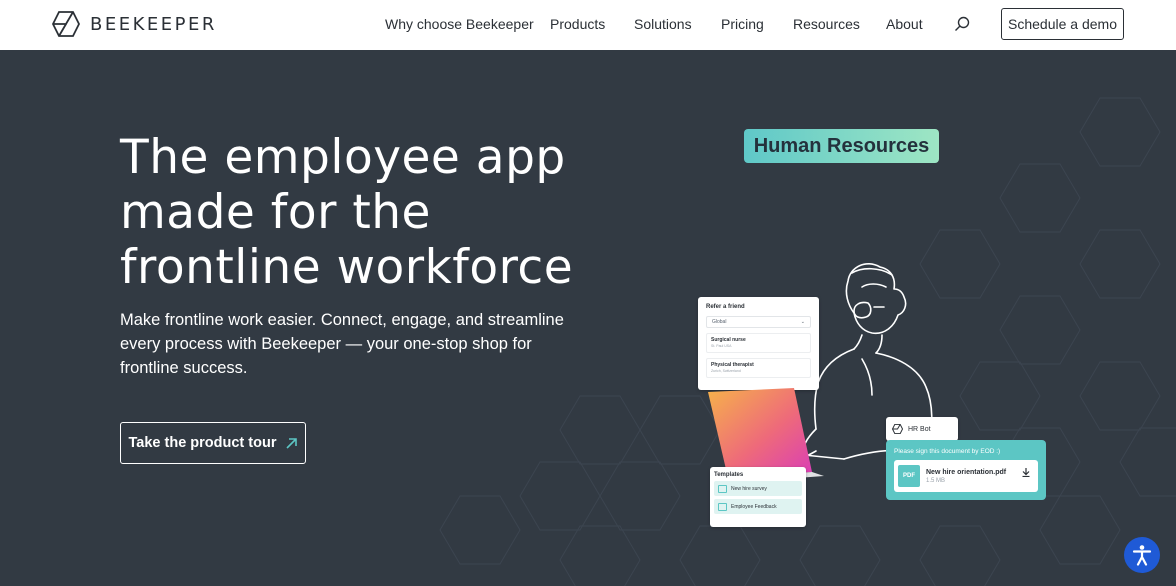 This screenshot has width=1176, height=586. Describe the element at coordinates (719, 322) in the screenshot. I see `location-select-value: Global` at that location.